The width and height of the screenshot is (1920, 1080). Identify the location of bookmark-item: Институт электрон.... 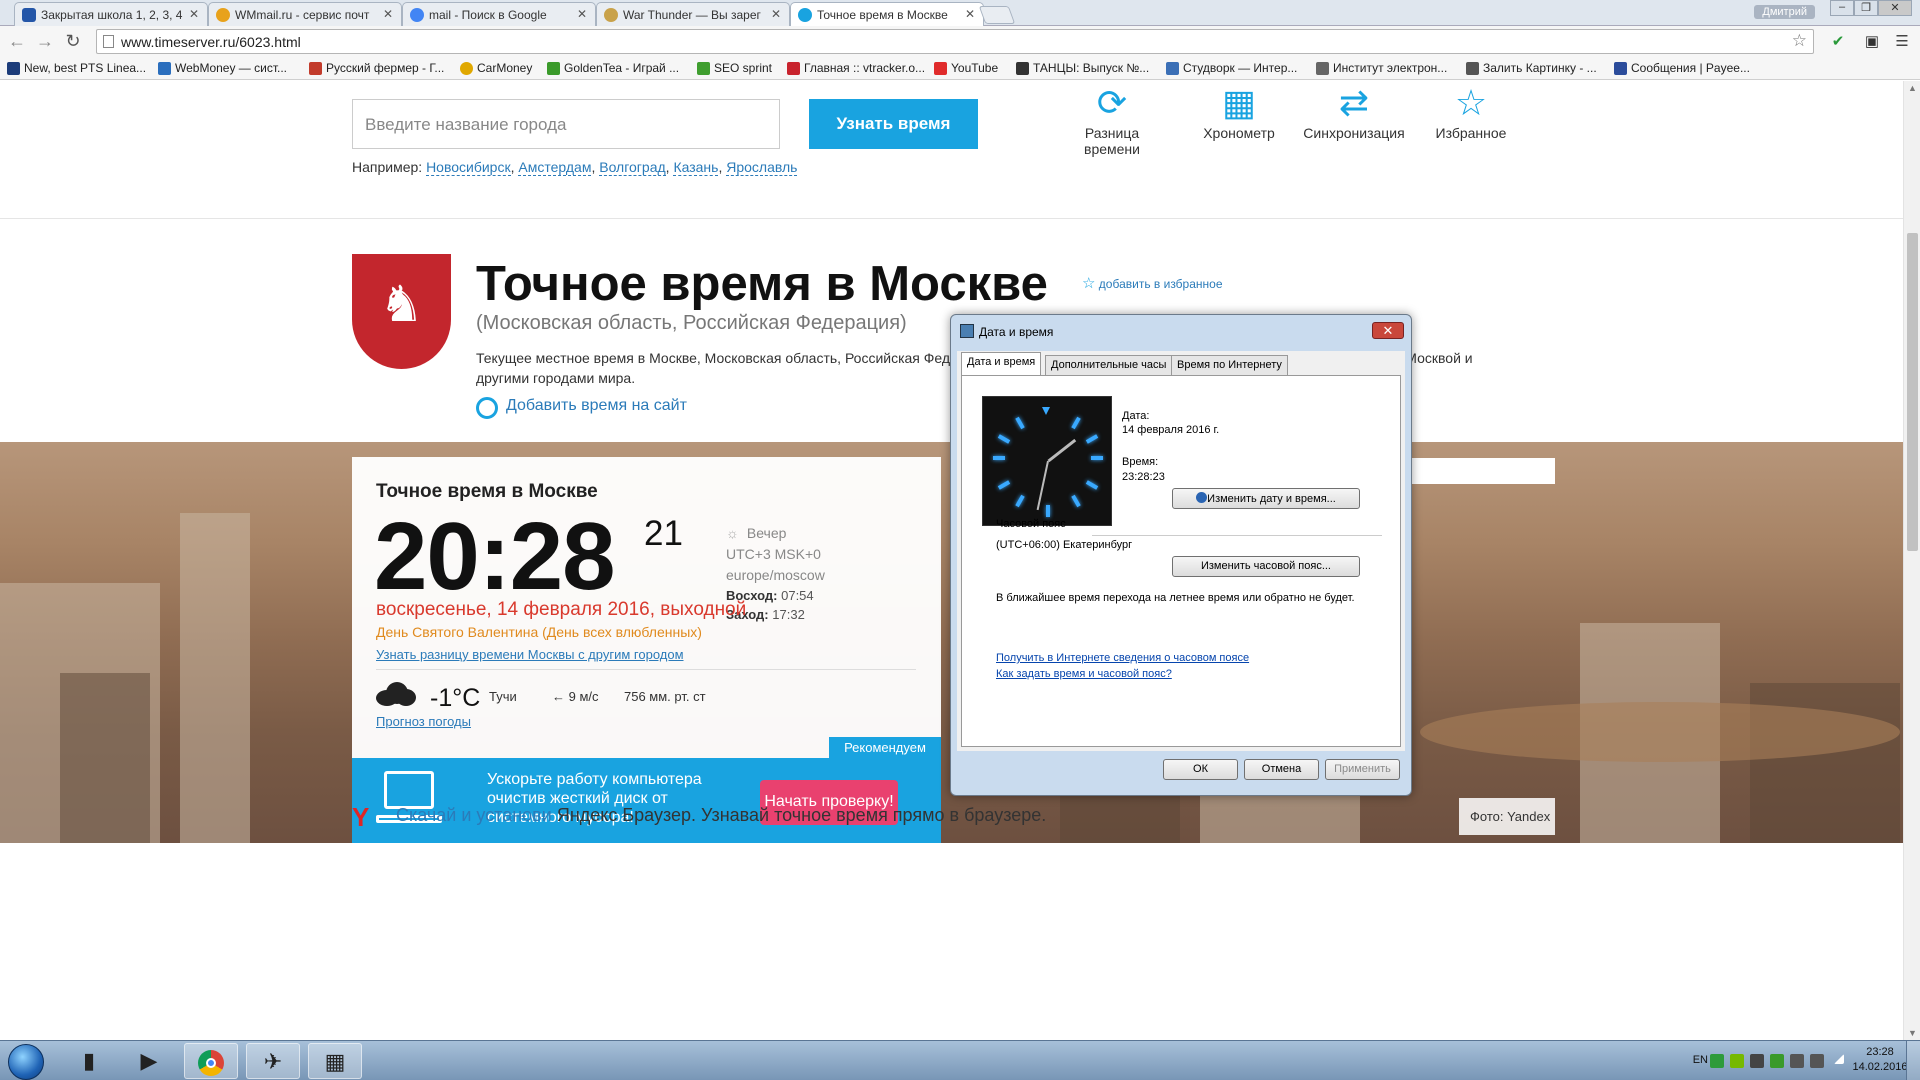
(1381, 68).